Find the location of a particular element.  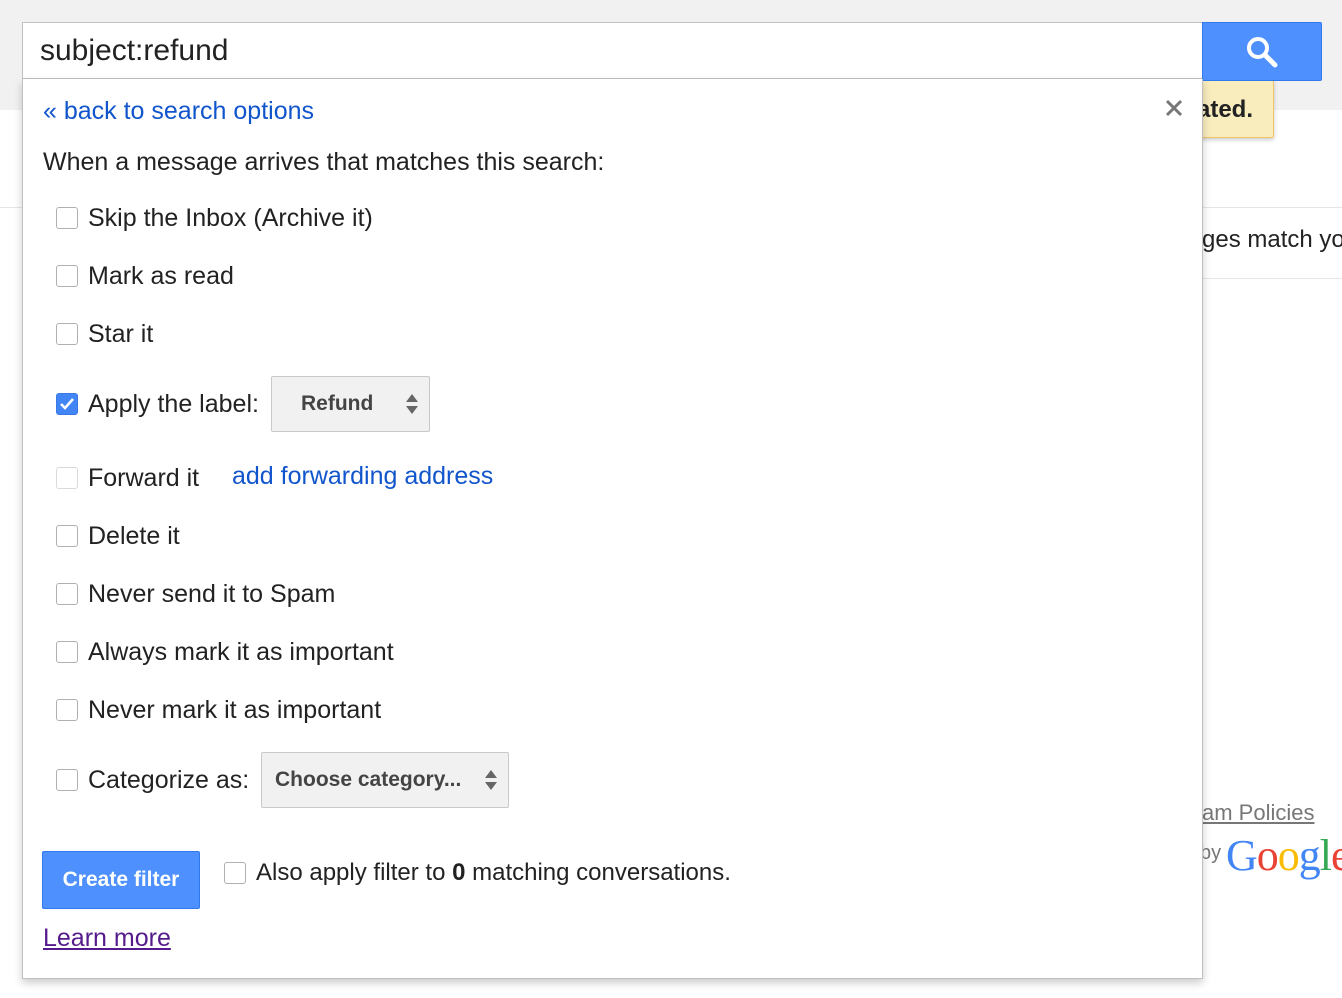

always-important-checkbox is located at coordinates (67, 652).